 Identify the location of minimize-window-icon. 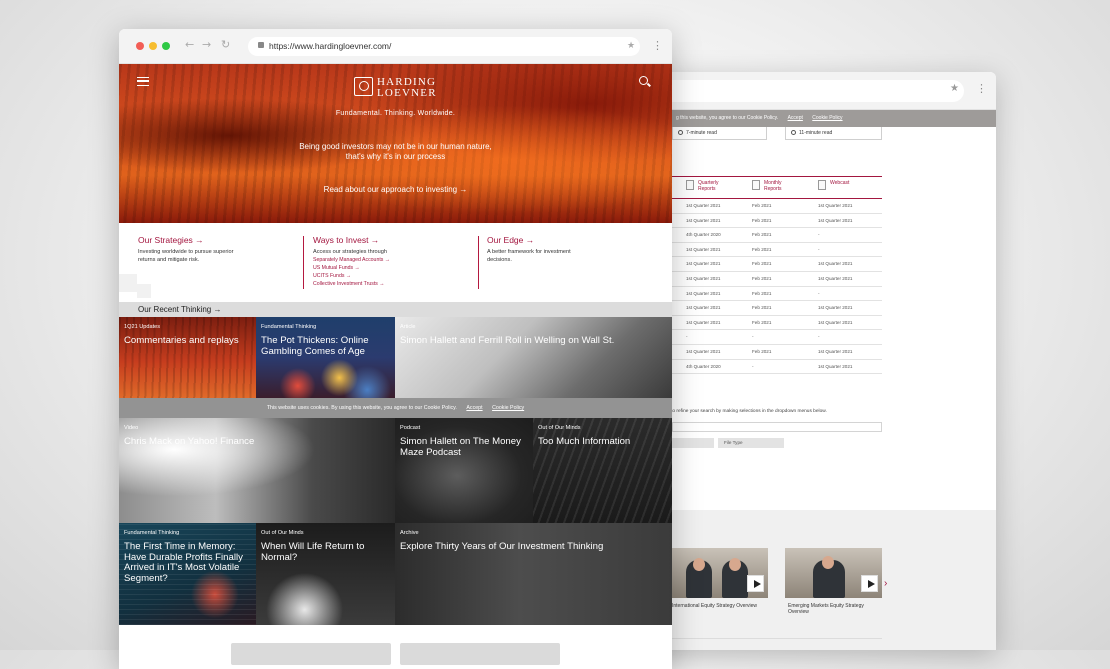
(153, 46).